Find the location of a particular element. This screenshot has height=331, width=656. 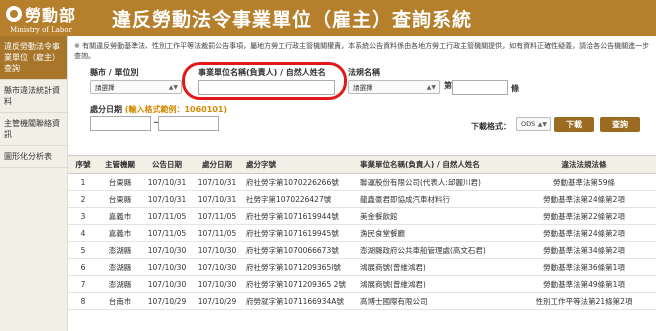

logo-text: 勞動部 is located at coordinates (51, 15).